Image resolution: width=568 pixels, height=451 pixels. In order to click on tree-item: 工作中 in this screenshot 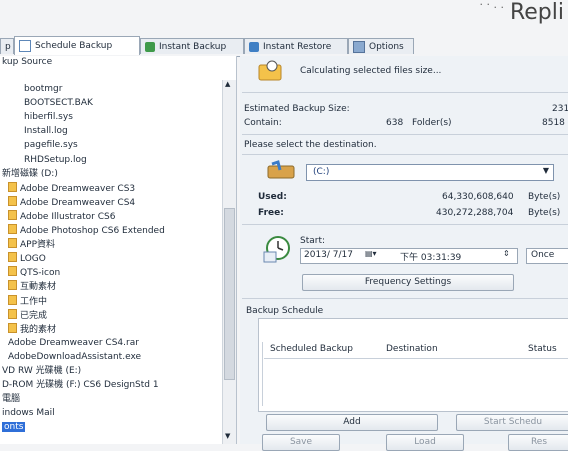, I will do `click(28, 300)`.